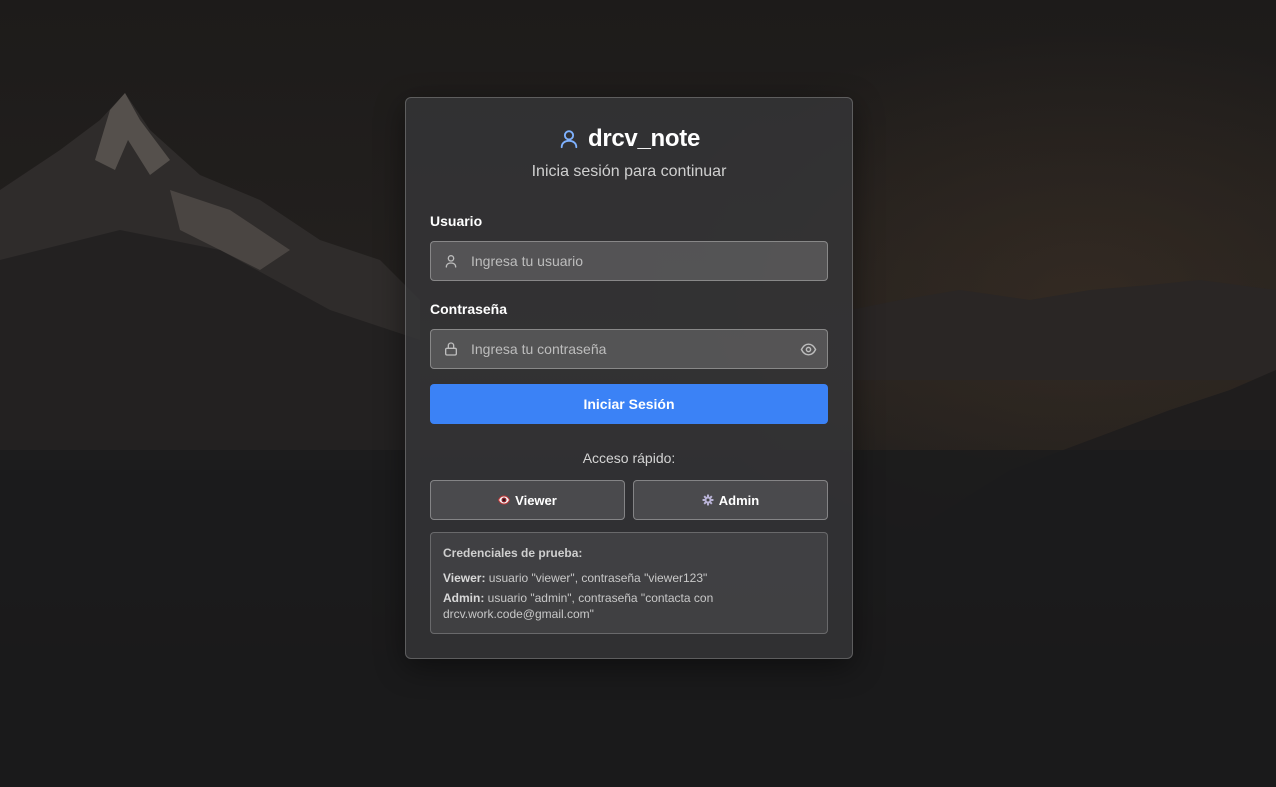  Describe the element at coordinates (469, 309) in the screenshot. I see `password-label: Contraseña` at that location.